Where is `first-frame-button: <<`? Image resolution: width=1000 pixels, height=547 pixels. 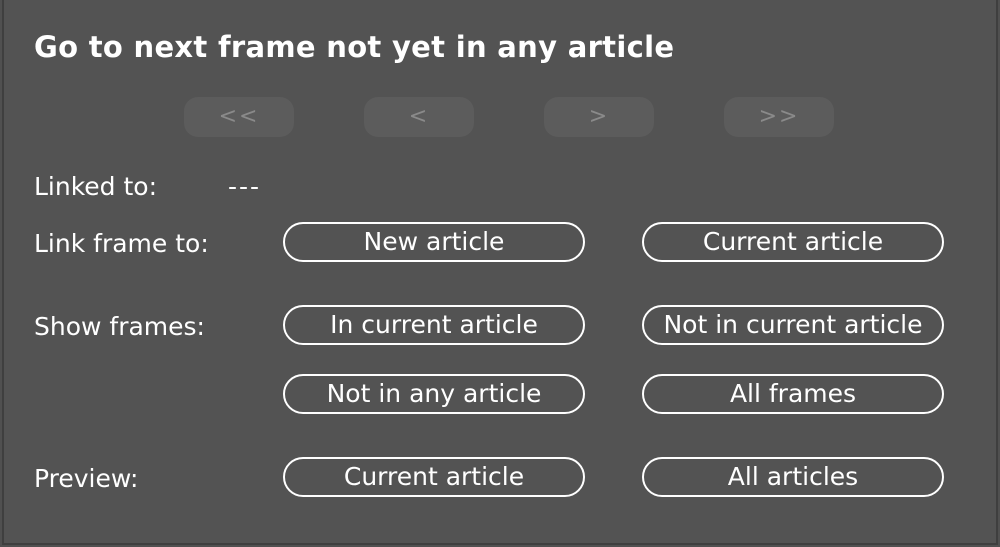
first-frame-button: << is located at coordinates (239, 117).